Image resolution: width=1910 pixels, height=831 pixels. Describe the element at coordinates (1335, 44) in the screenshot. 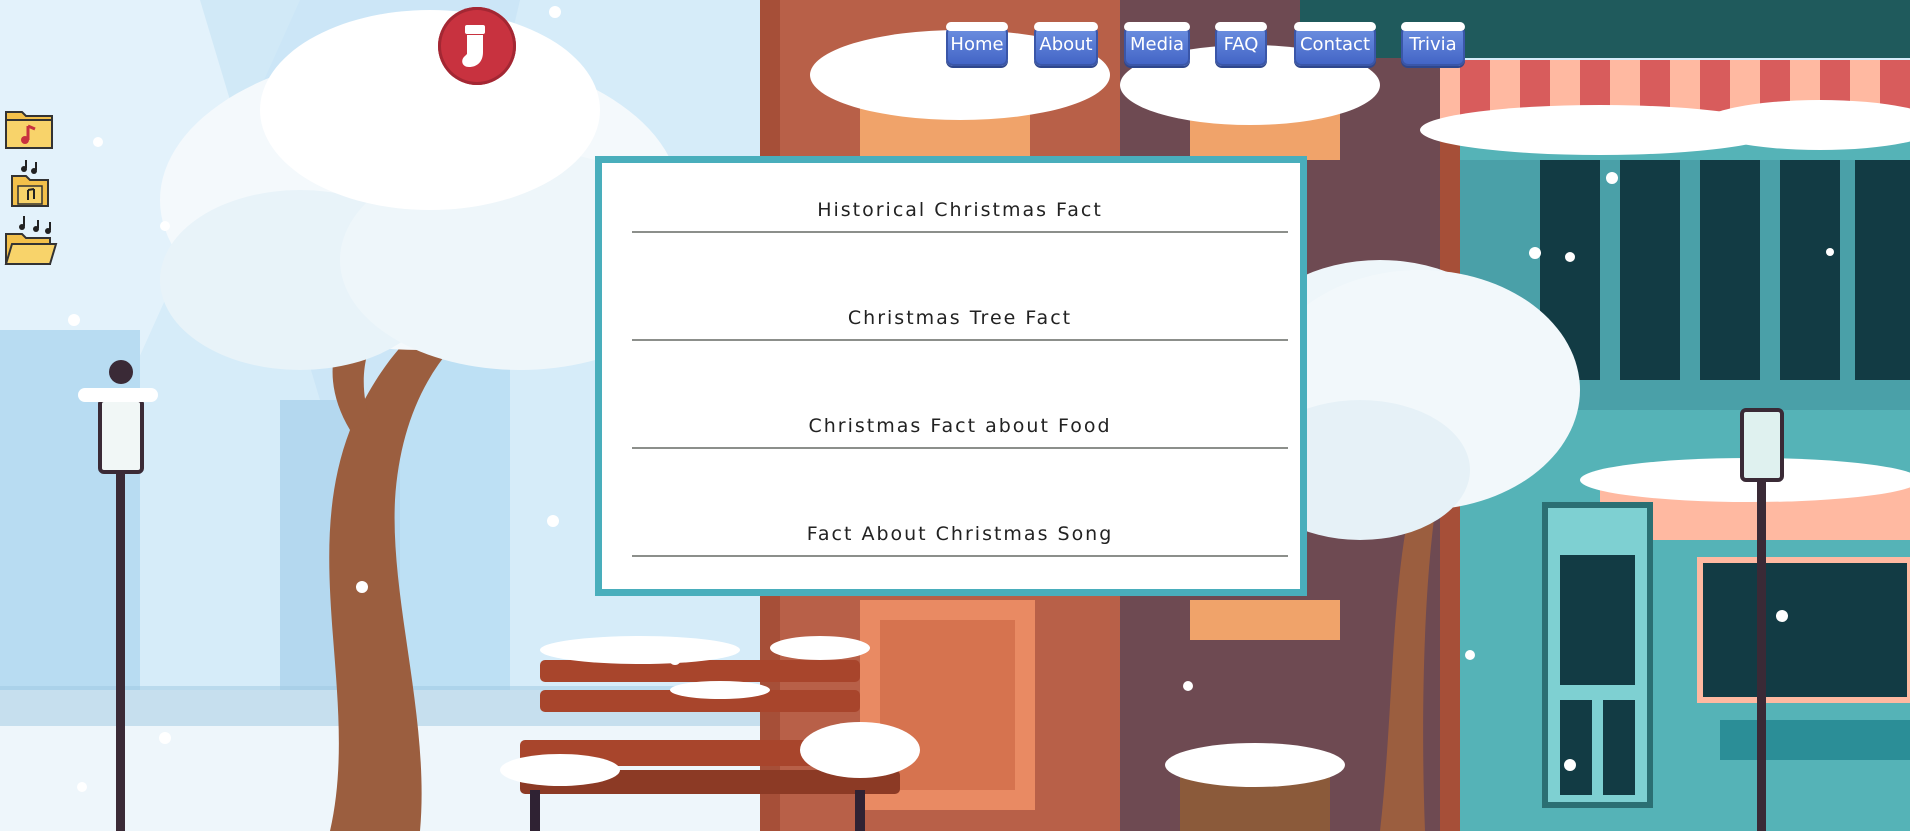

I see `nav-contact-button: Contact` at that location.